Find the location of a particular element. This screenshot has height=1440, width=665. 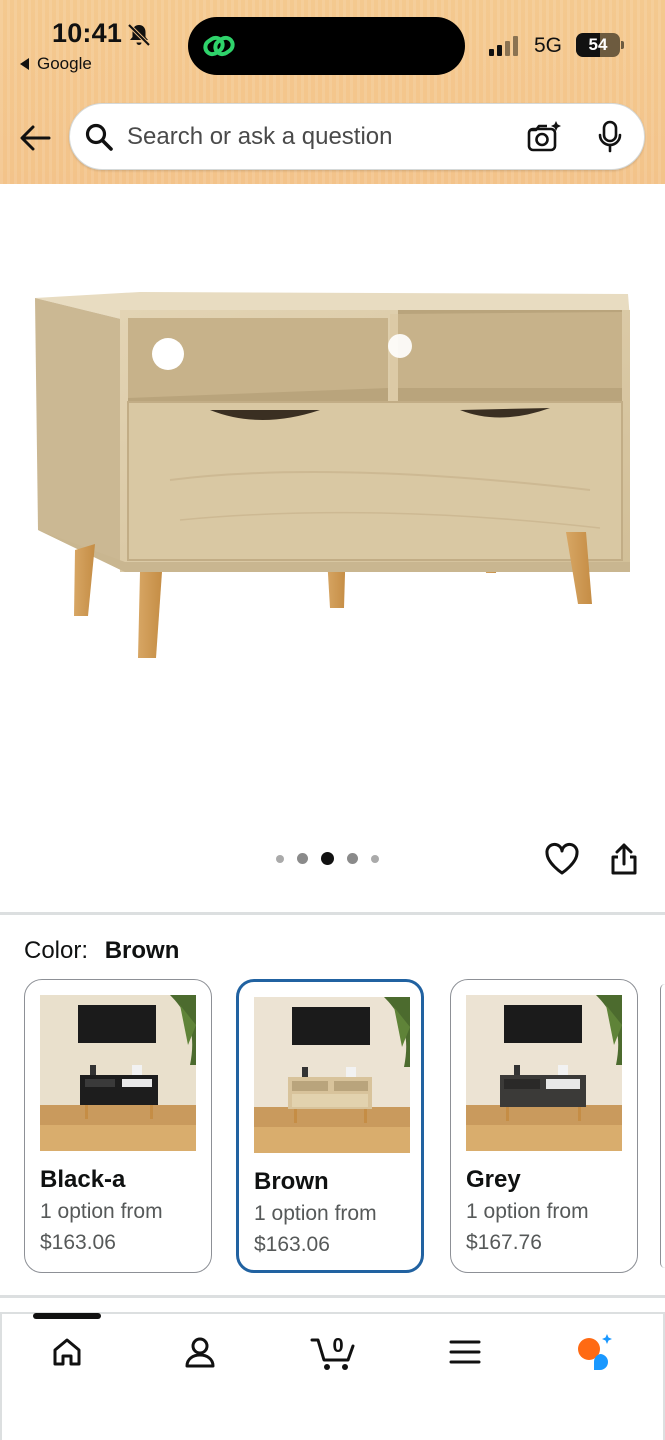

nav-home-button is located at coordinates (67, 1352).